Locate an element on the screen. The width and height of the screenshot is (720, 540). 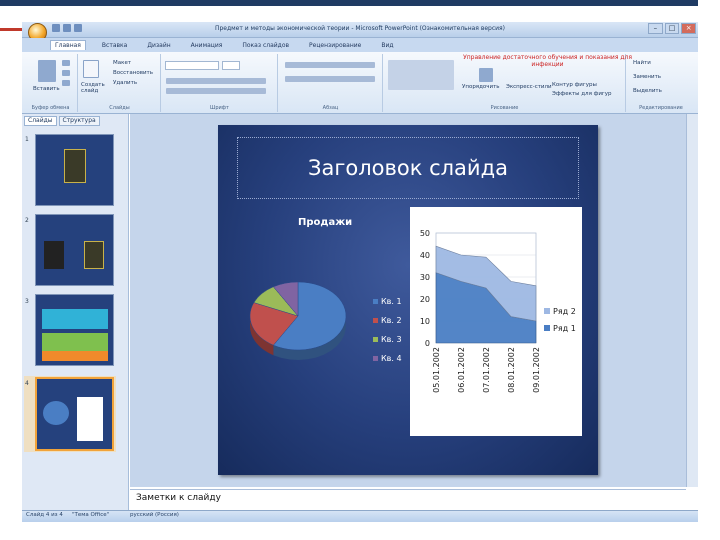
pie-chart: Продажи Кв. 1 Кв. 2 Кв. 3 Кв. 4 is located at coordinates (325, 297).